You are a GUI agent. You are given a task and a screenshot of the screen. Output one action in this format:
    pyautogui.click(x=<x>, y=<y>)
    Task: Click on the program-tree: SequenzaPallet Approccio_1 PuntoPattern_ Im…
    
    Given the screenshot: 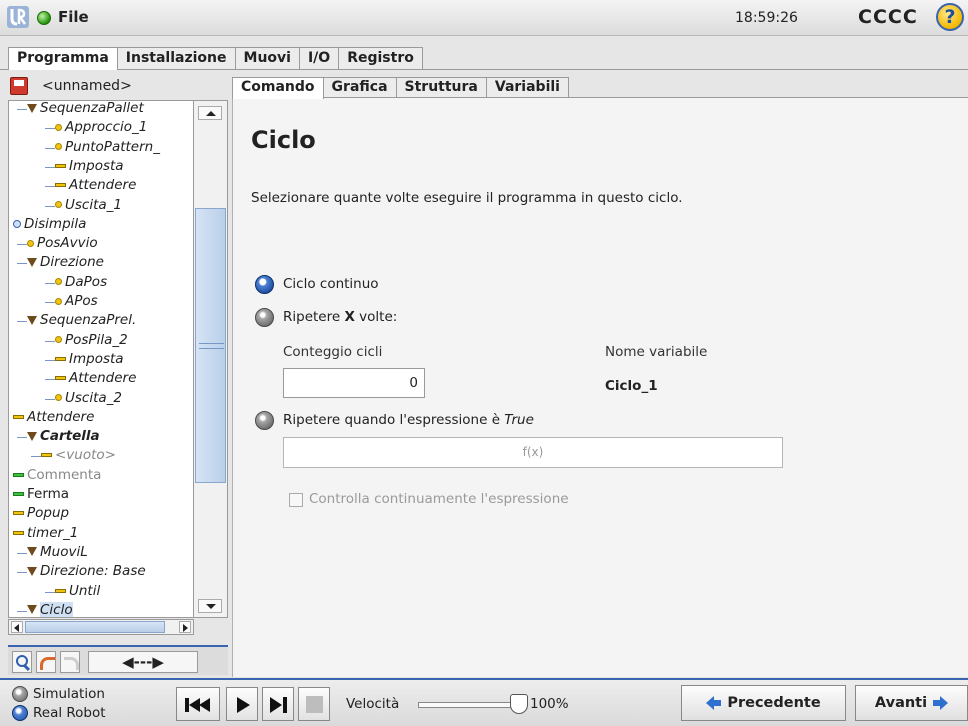 What is the action you would take?
    pyautogui.click(x=101, y=359)
    